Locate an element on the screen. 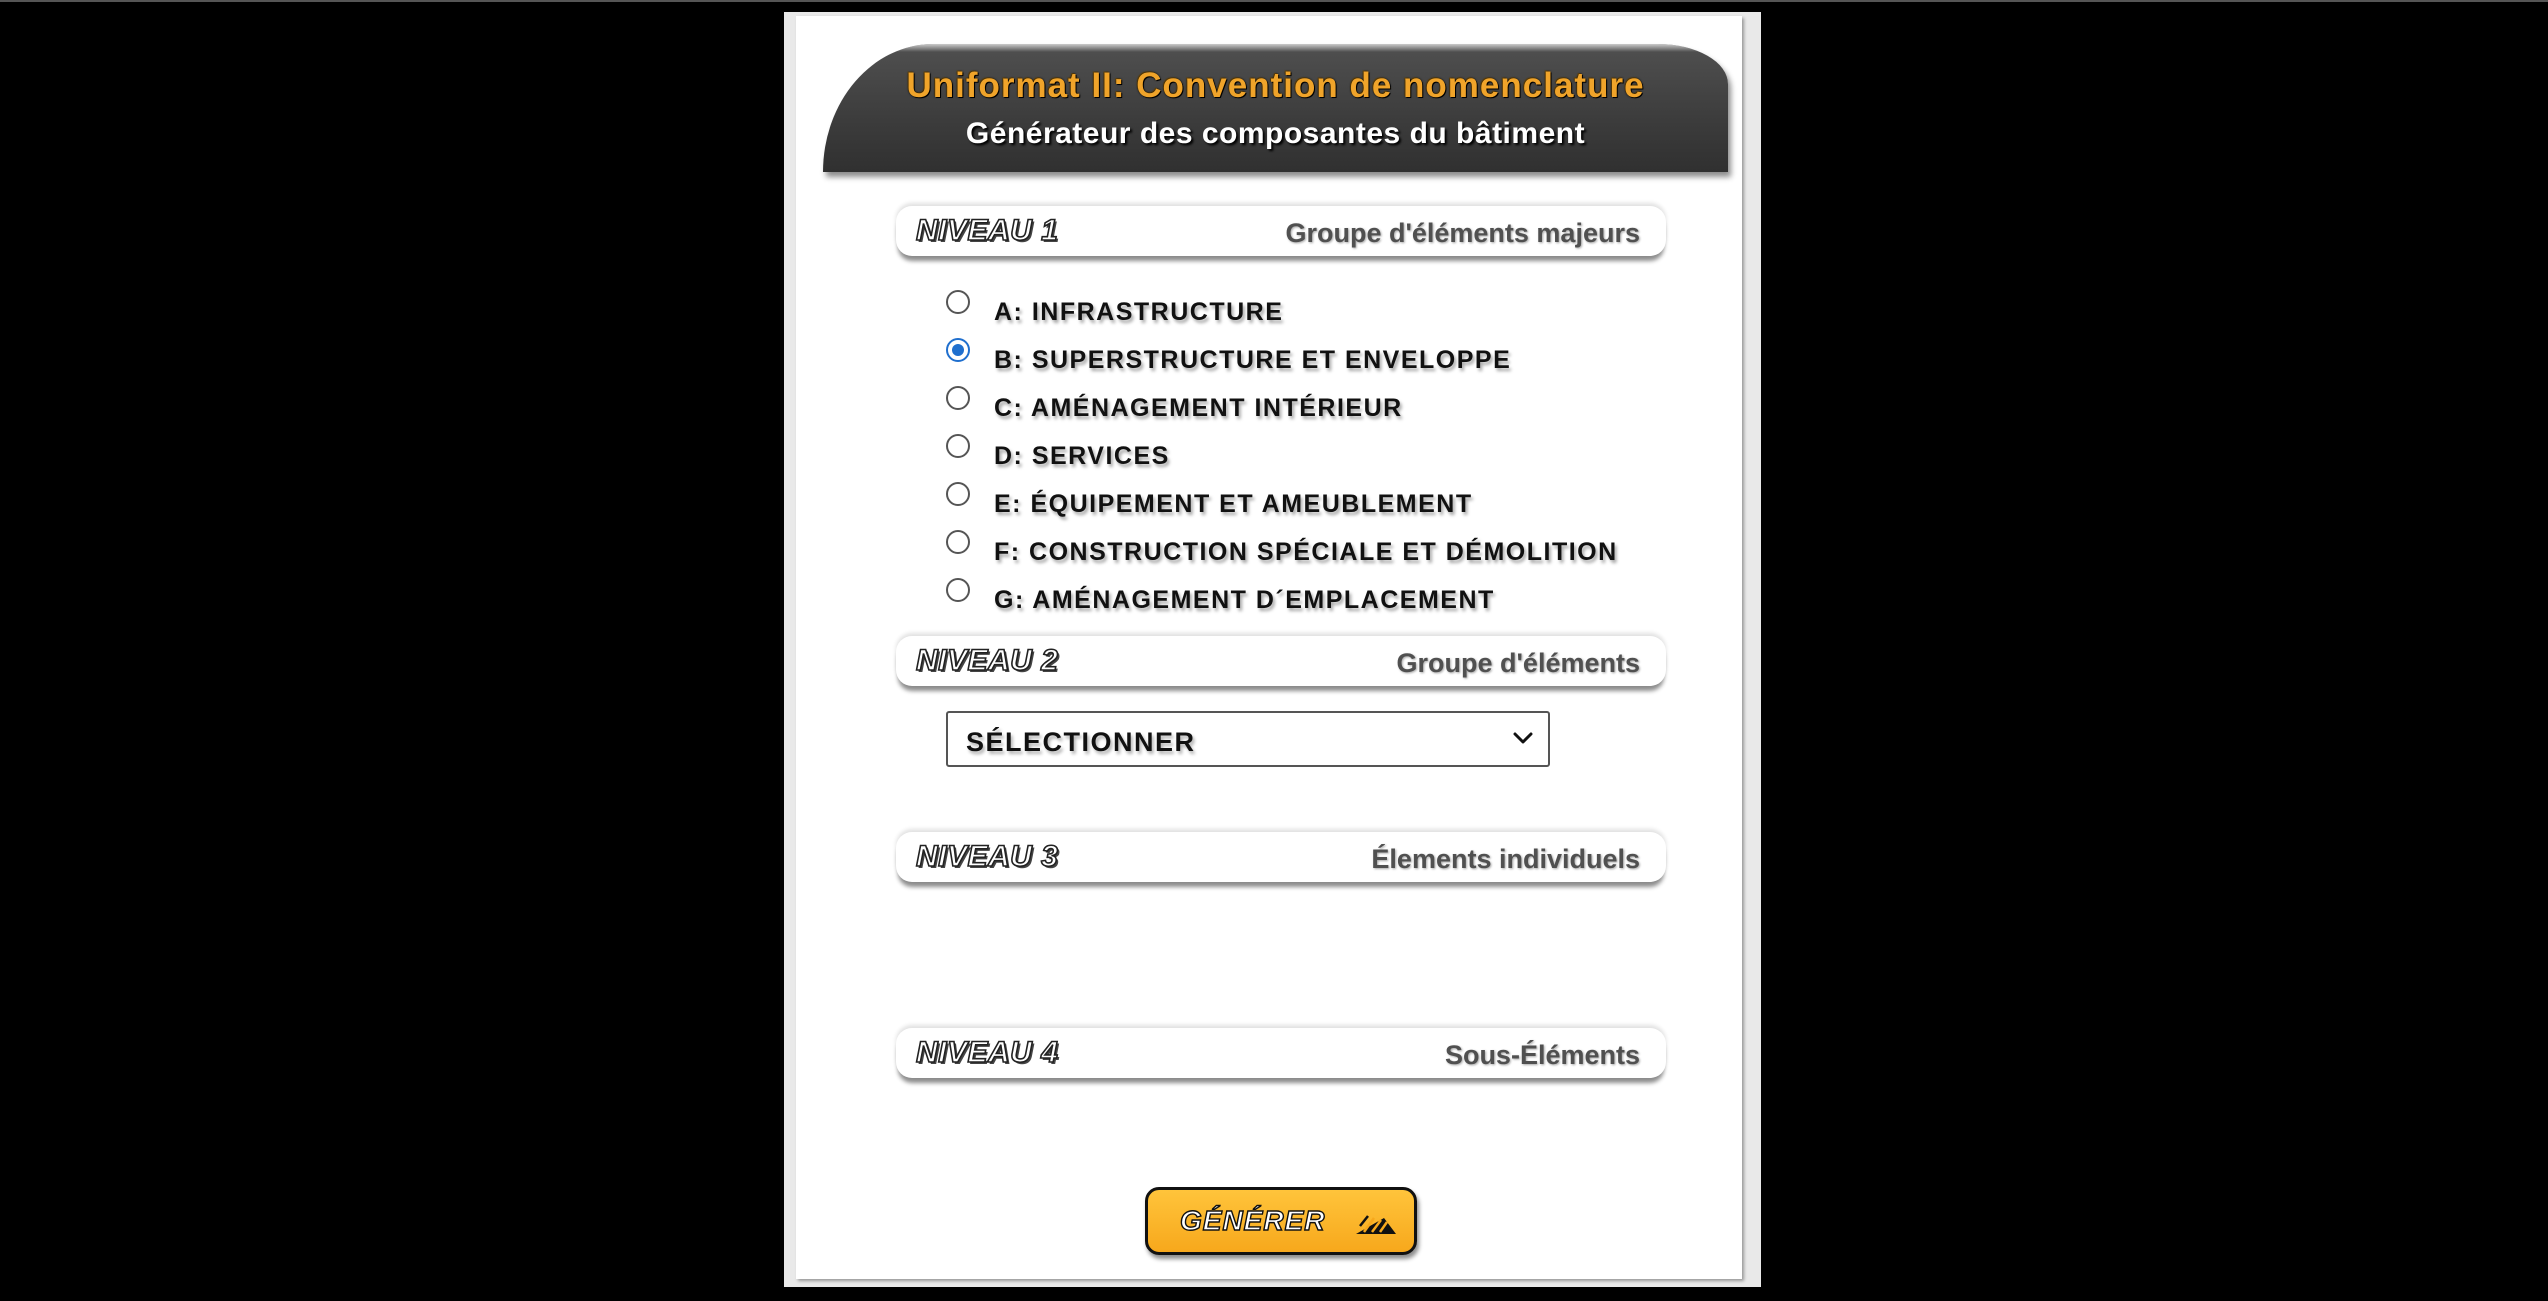 This screenshot has width=2548, height=1301. radio-option-a: A: INFRASTRUCTURE is located at coordinates (1114, 308).